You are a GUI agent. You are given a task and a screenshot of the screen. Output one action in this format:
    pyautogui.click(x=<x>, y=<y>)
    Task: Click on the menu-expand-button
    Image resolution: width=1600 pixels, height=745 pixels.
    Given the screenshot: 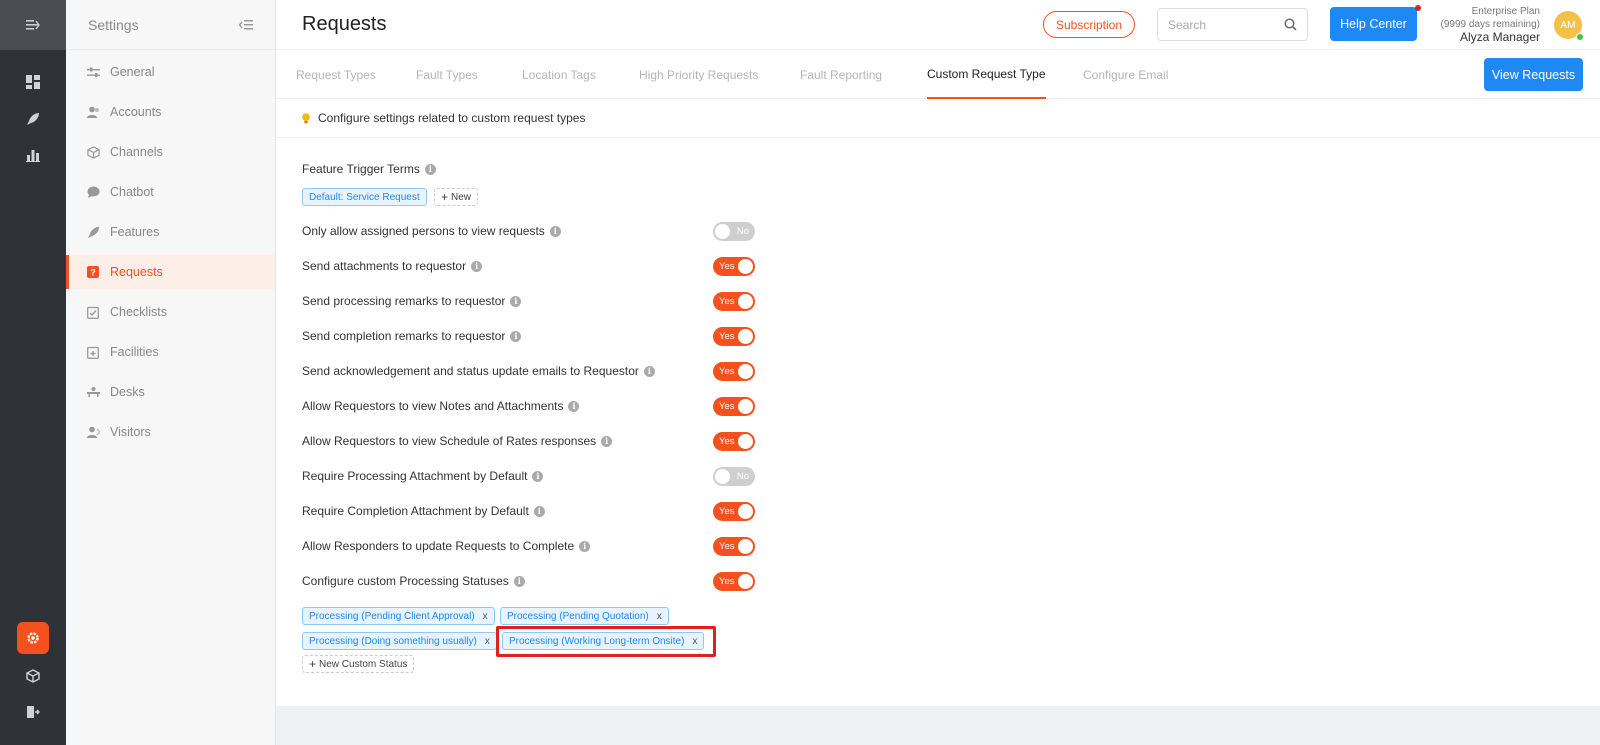 What is the action you would take?
    pyautogui.click(x=33, y=25)
    